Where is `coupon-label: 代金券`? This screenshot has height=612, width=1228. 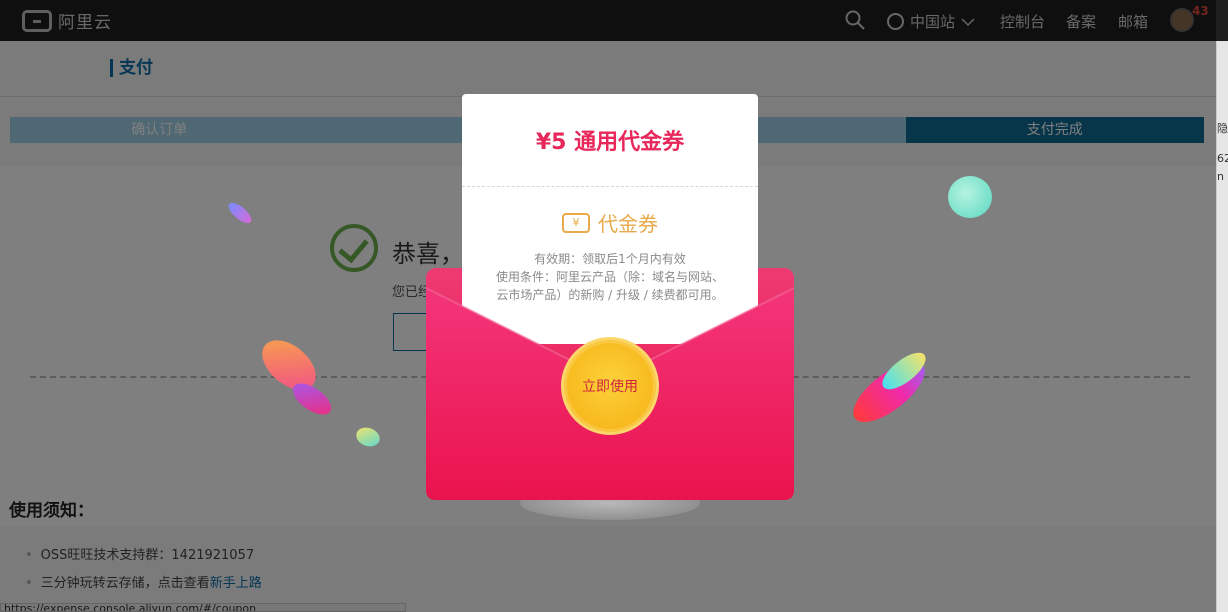
coupon-label: 代金券 is located at coordinates (628, 224).